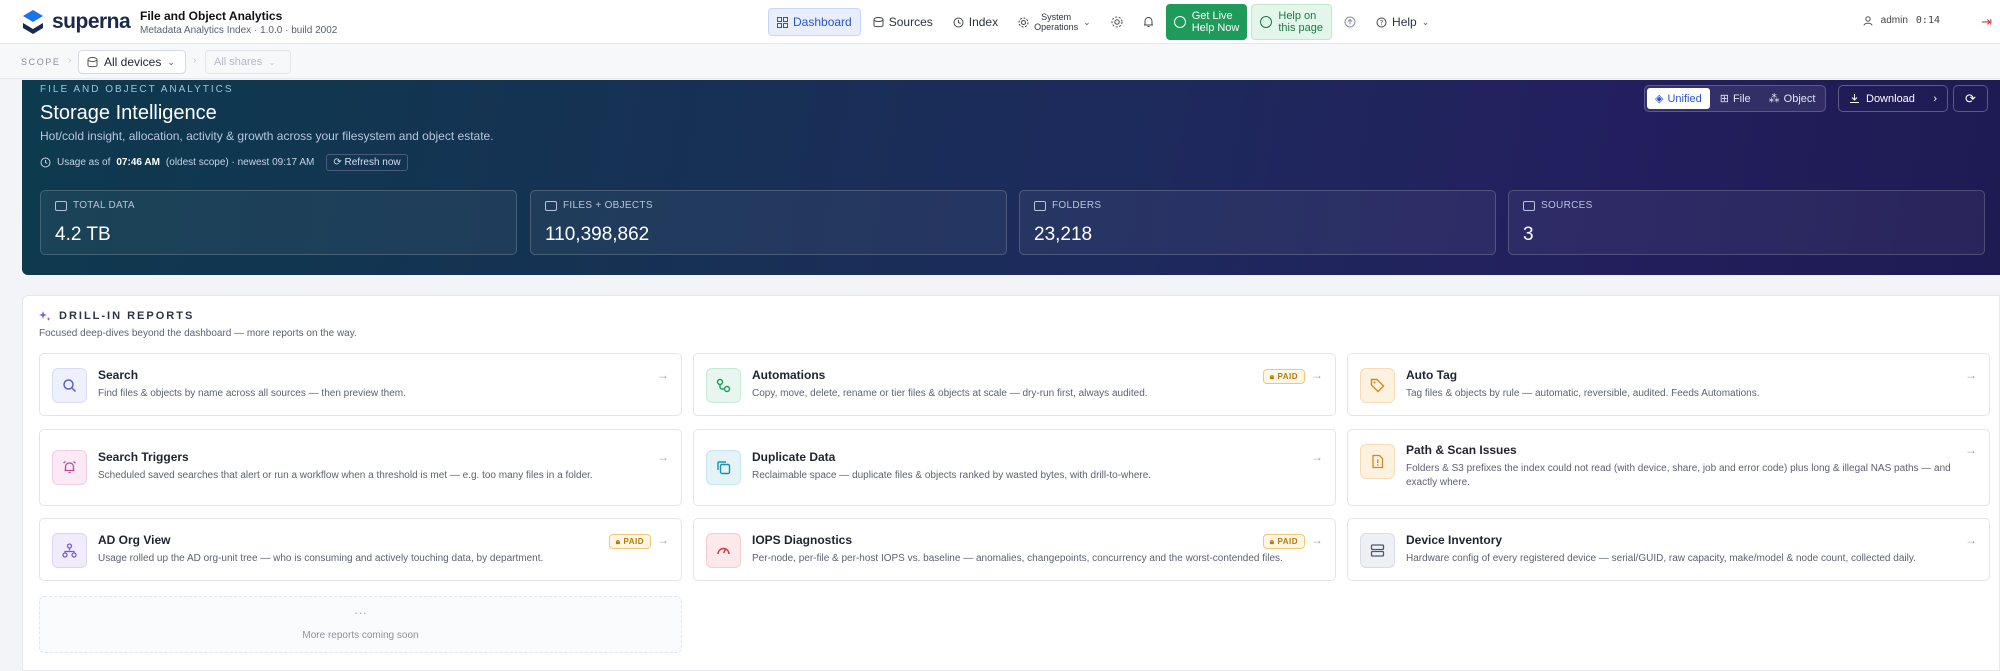  What do you see at coordinates (360, 635) in the screenshot?
I see `coming-soon-text: More reports coming soon` at bounding box center [360, 635].